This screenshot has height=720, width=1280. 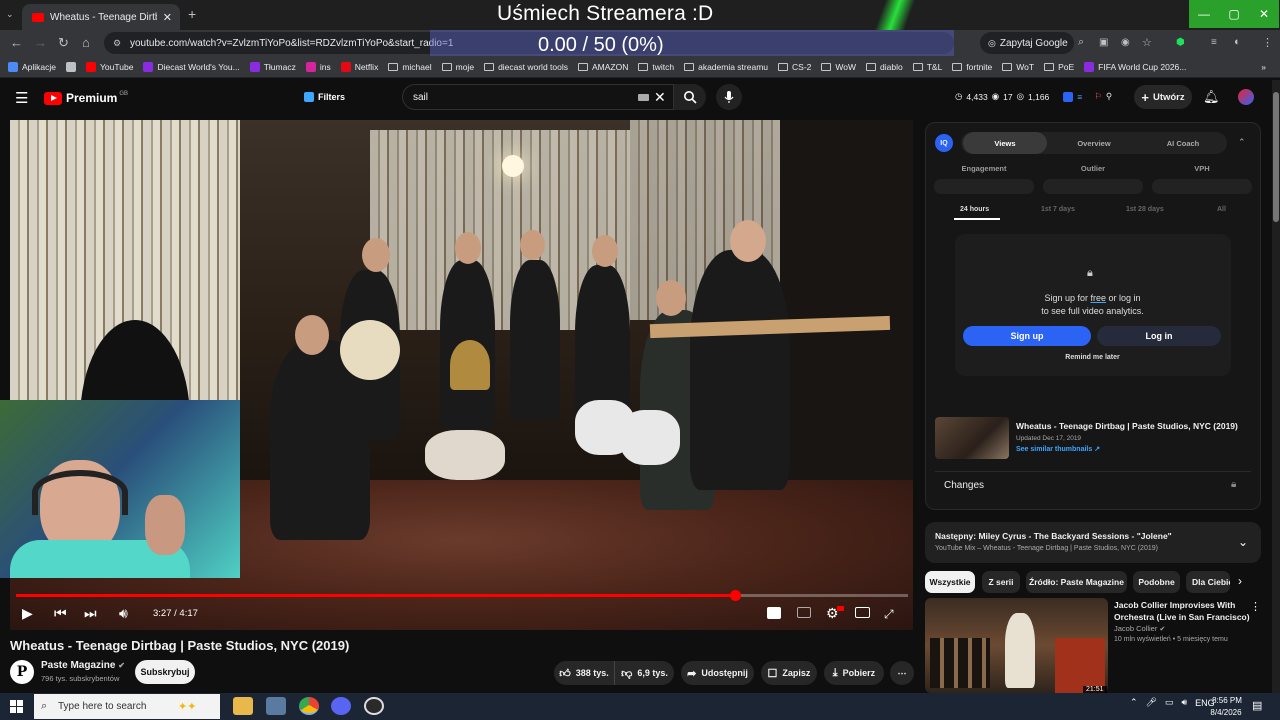 I want to click on bookmark-folder: diecast world tools, so click(x=526, y=67).